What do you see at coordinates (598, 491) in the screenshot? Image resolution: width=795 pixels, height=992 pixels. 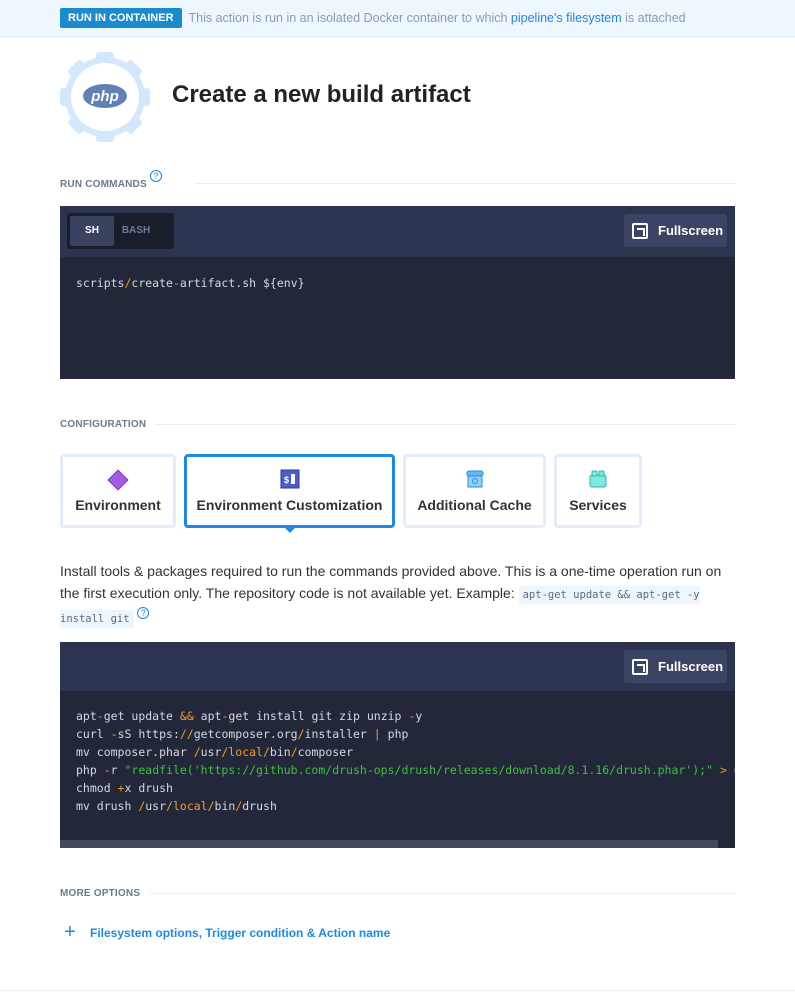 I see `card-services: Services` at bounding box center [598, 491].